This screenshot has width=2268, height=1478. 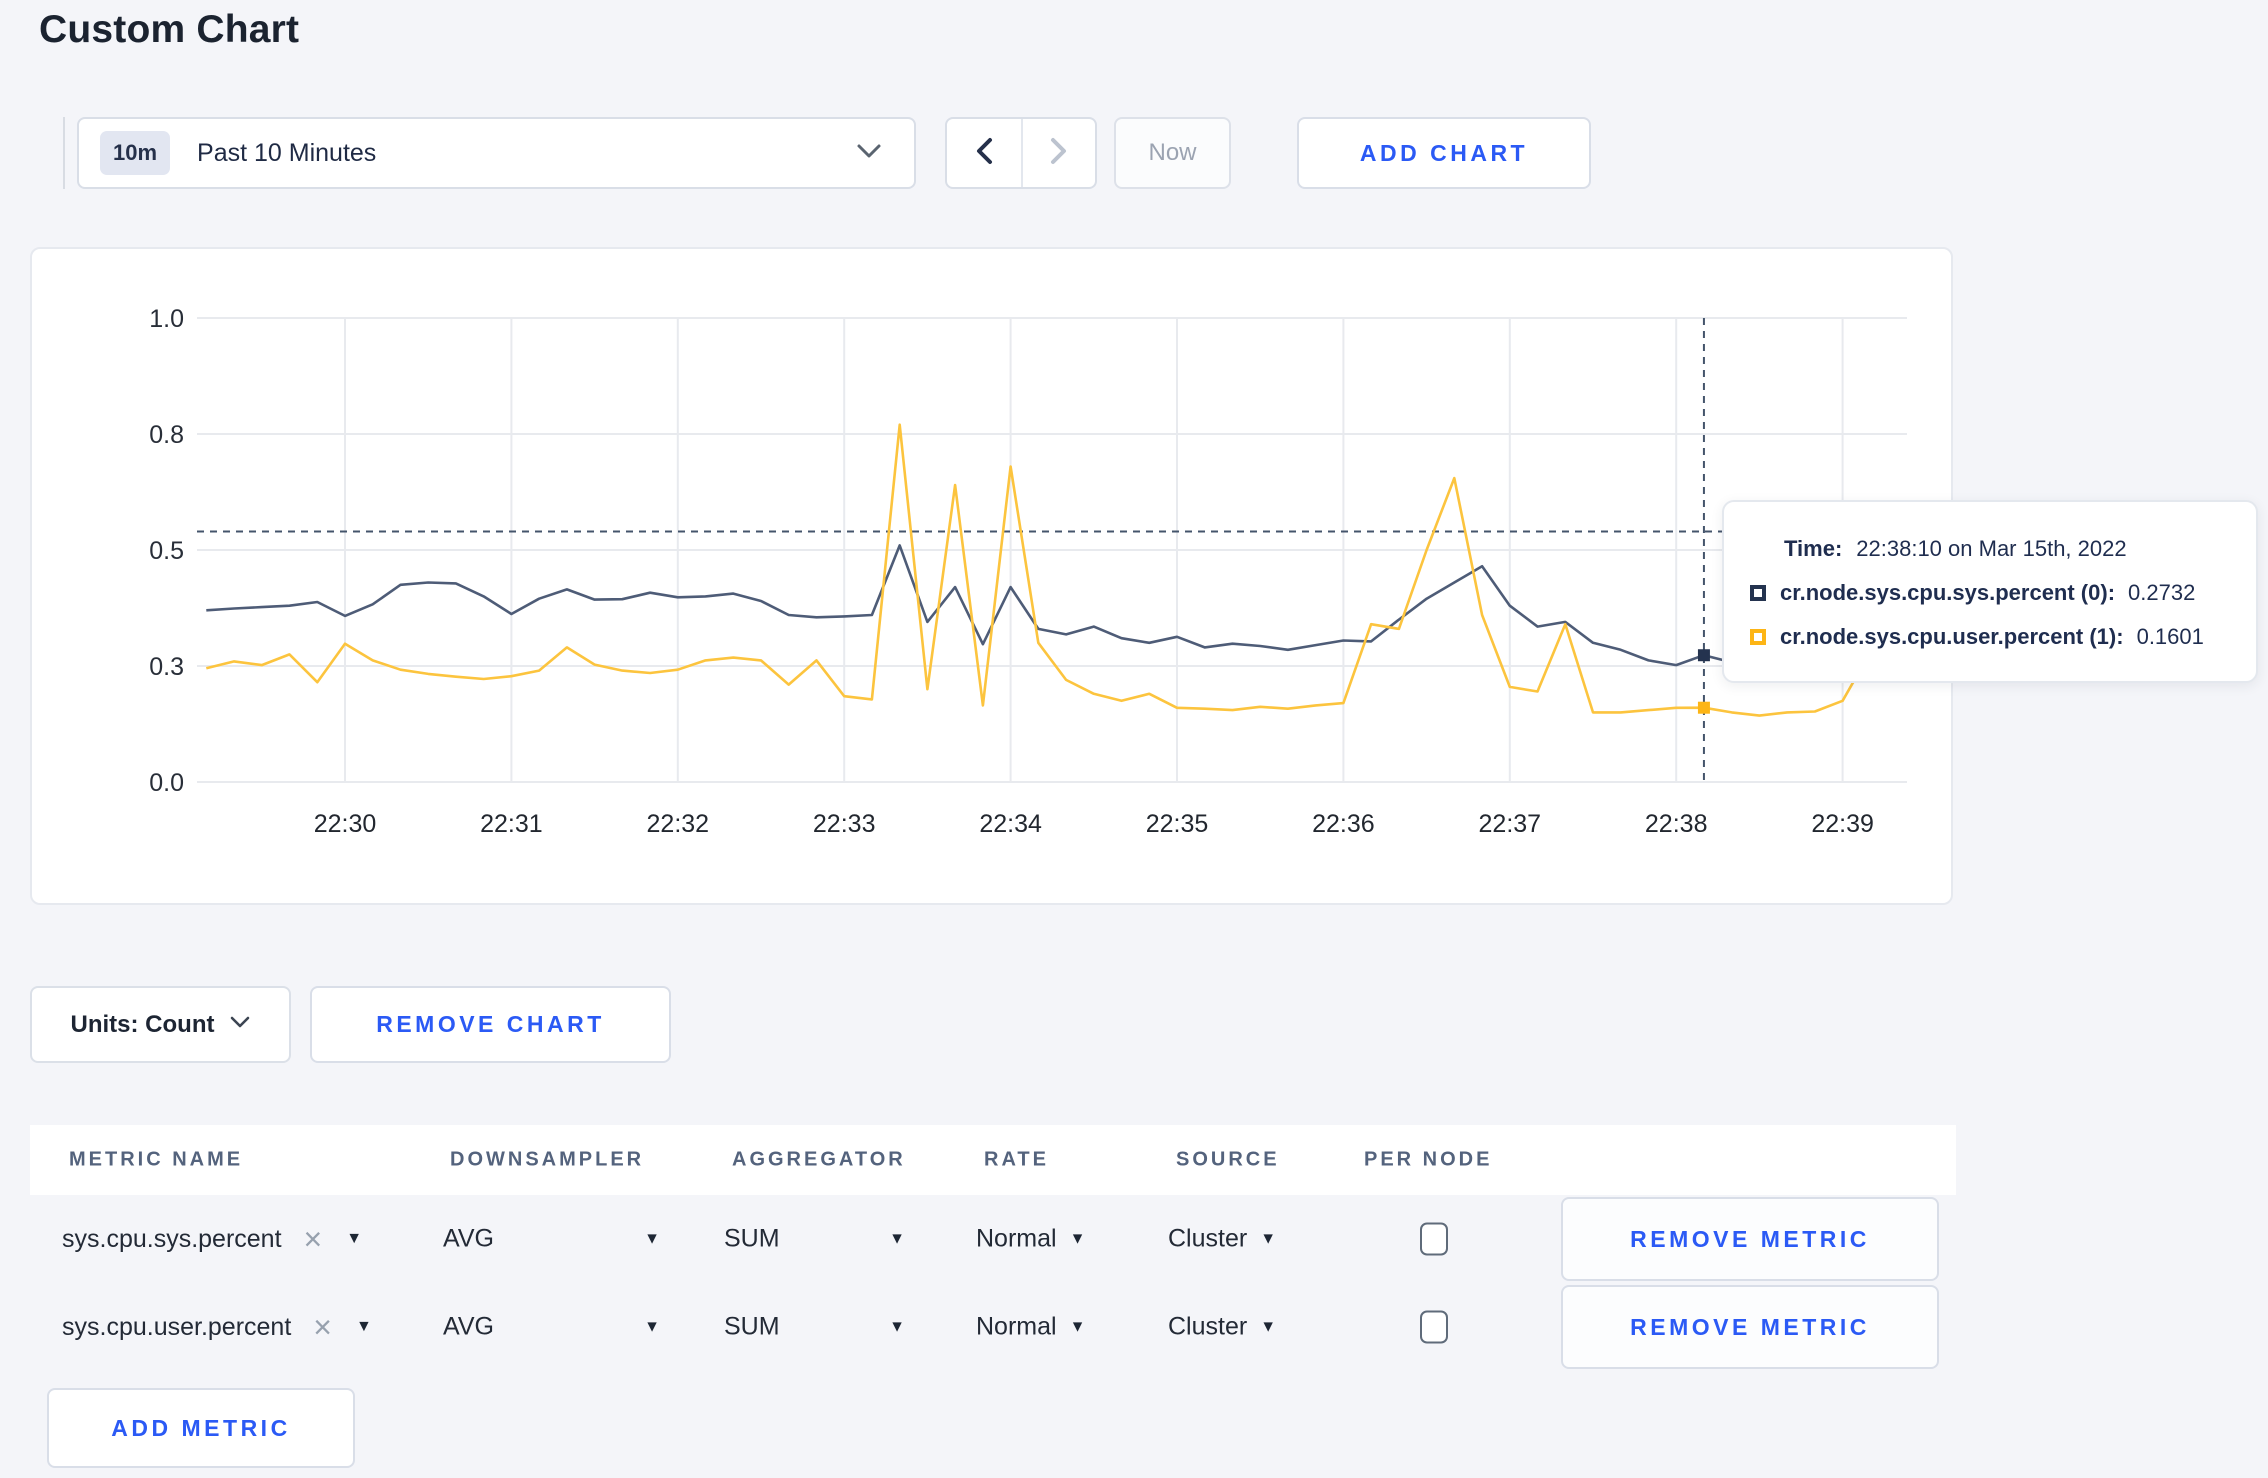 I want to click on metric-name-select: sys.cpu.user.percent × ▼, so click(x=217, y=1327).